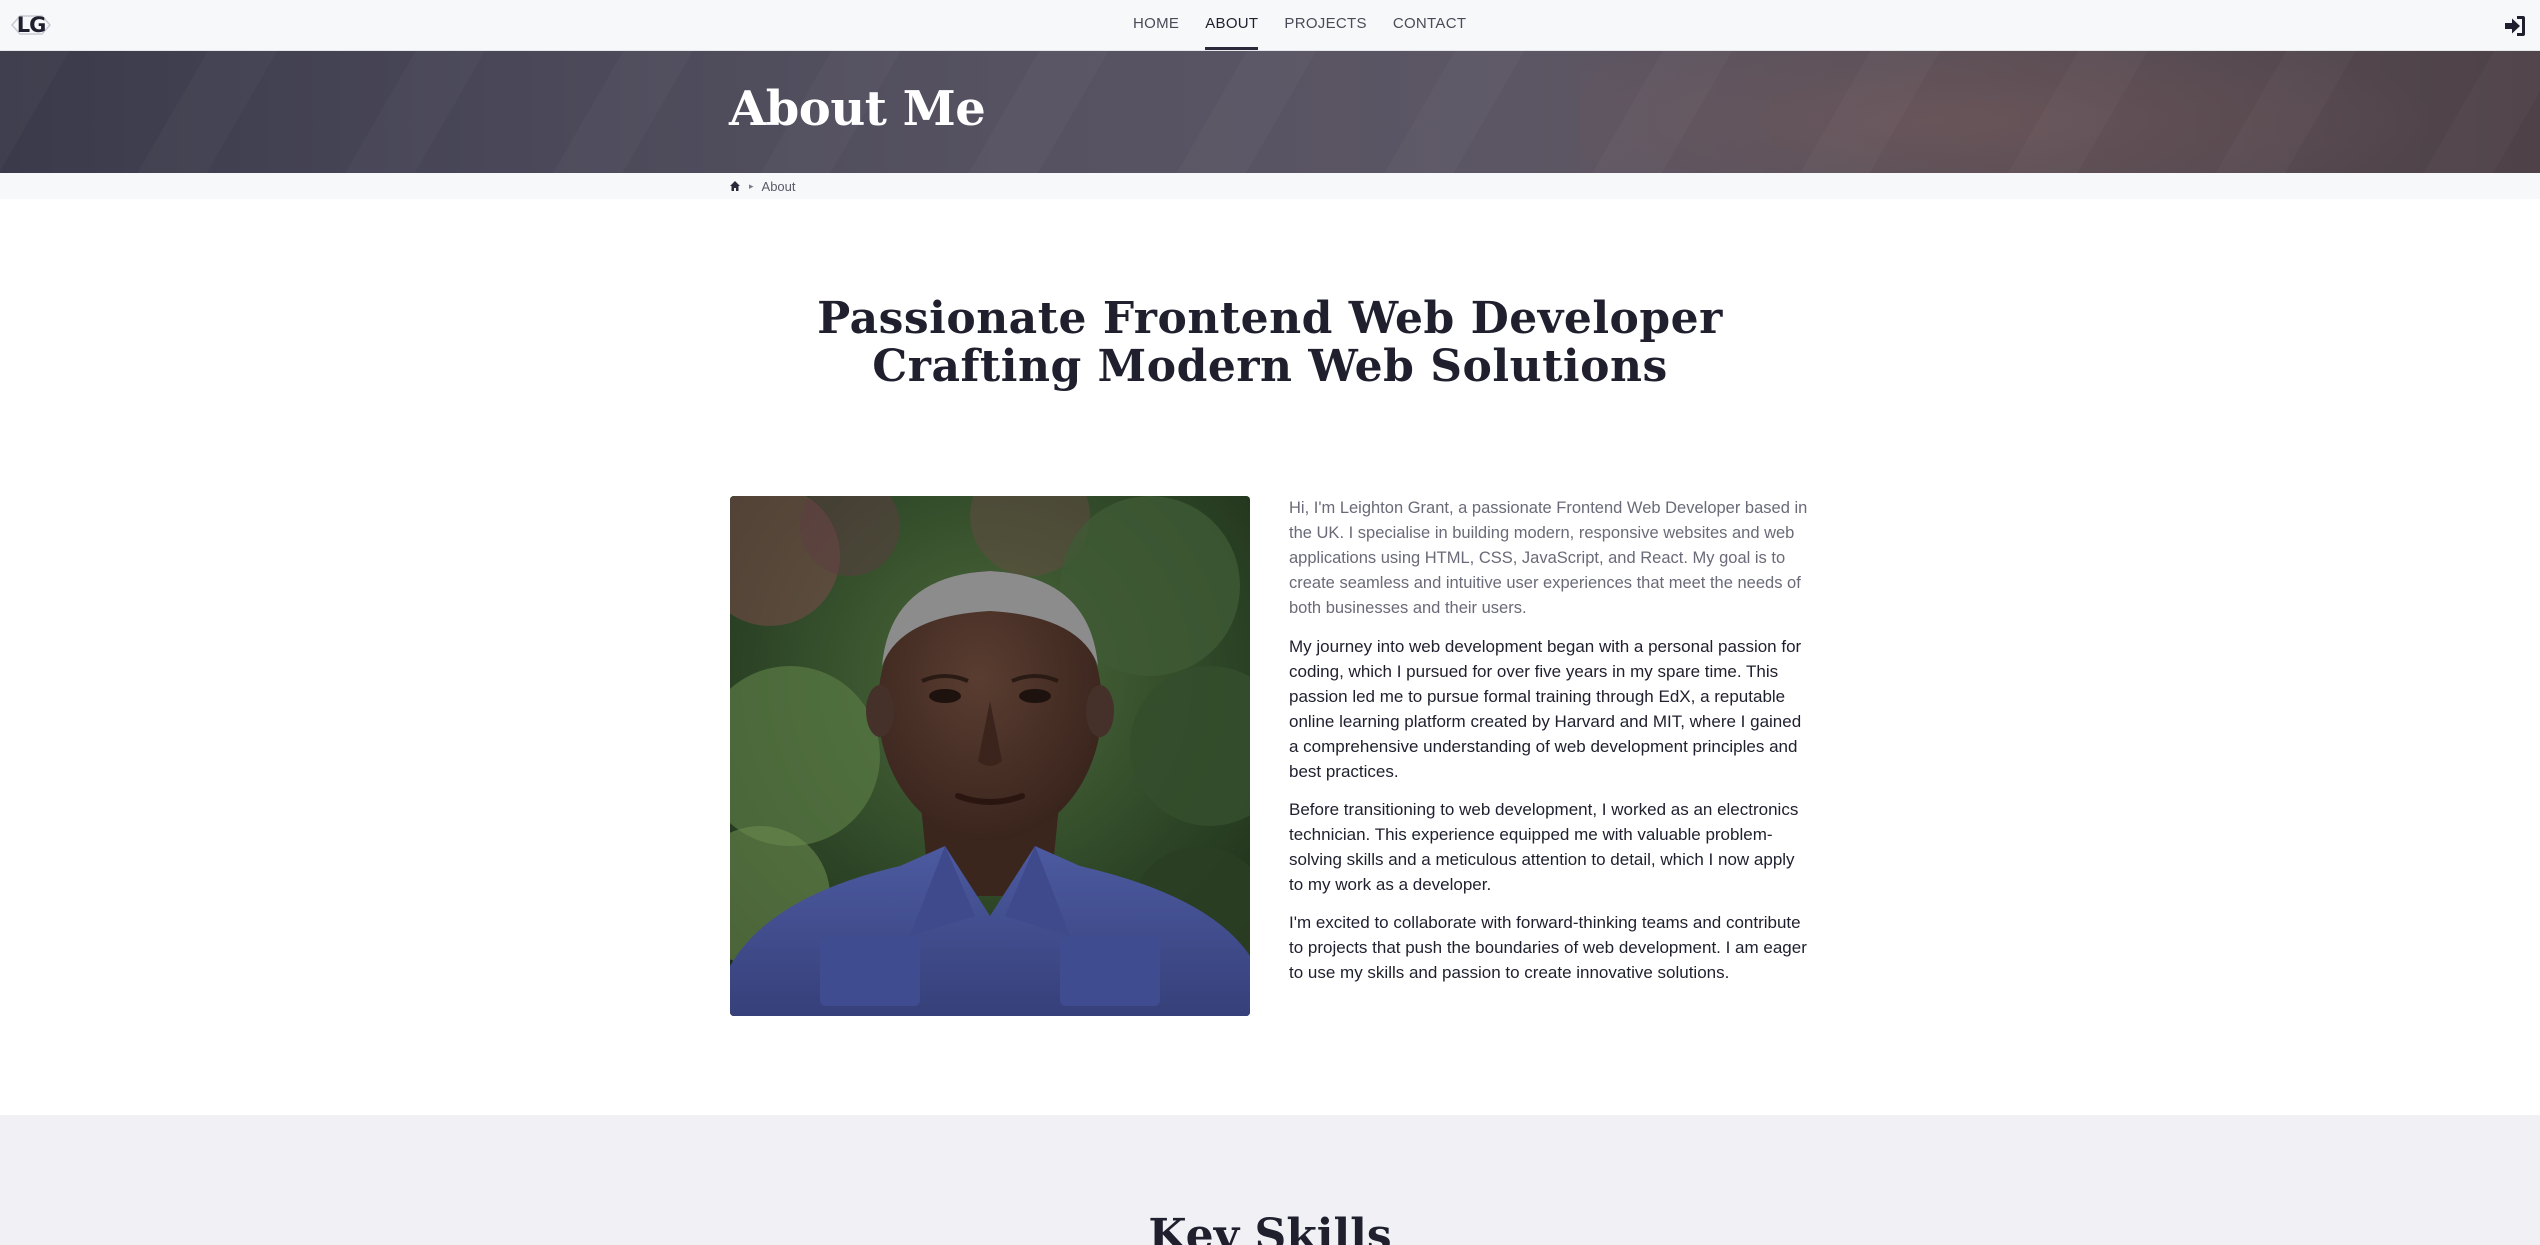 The width and height of the screenshot is (2540, 1245). Describe the element at coordinates (1270, 1180) in the screenshot. I see `skills-section: Key Skills` at that location.